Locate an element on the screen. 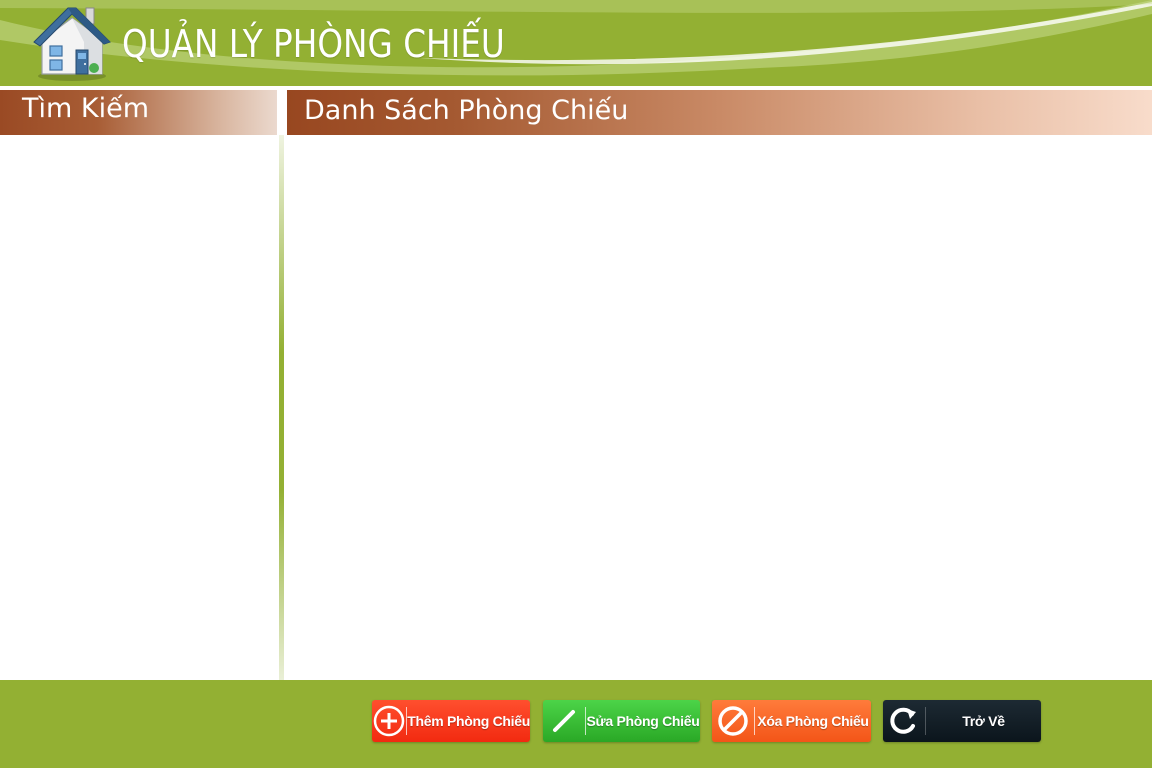 This screenshot has width=1152, height=768. delete-room-button: Xóa Phòng Chiếu is located at coordinates (791, 721).